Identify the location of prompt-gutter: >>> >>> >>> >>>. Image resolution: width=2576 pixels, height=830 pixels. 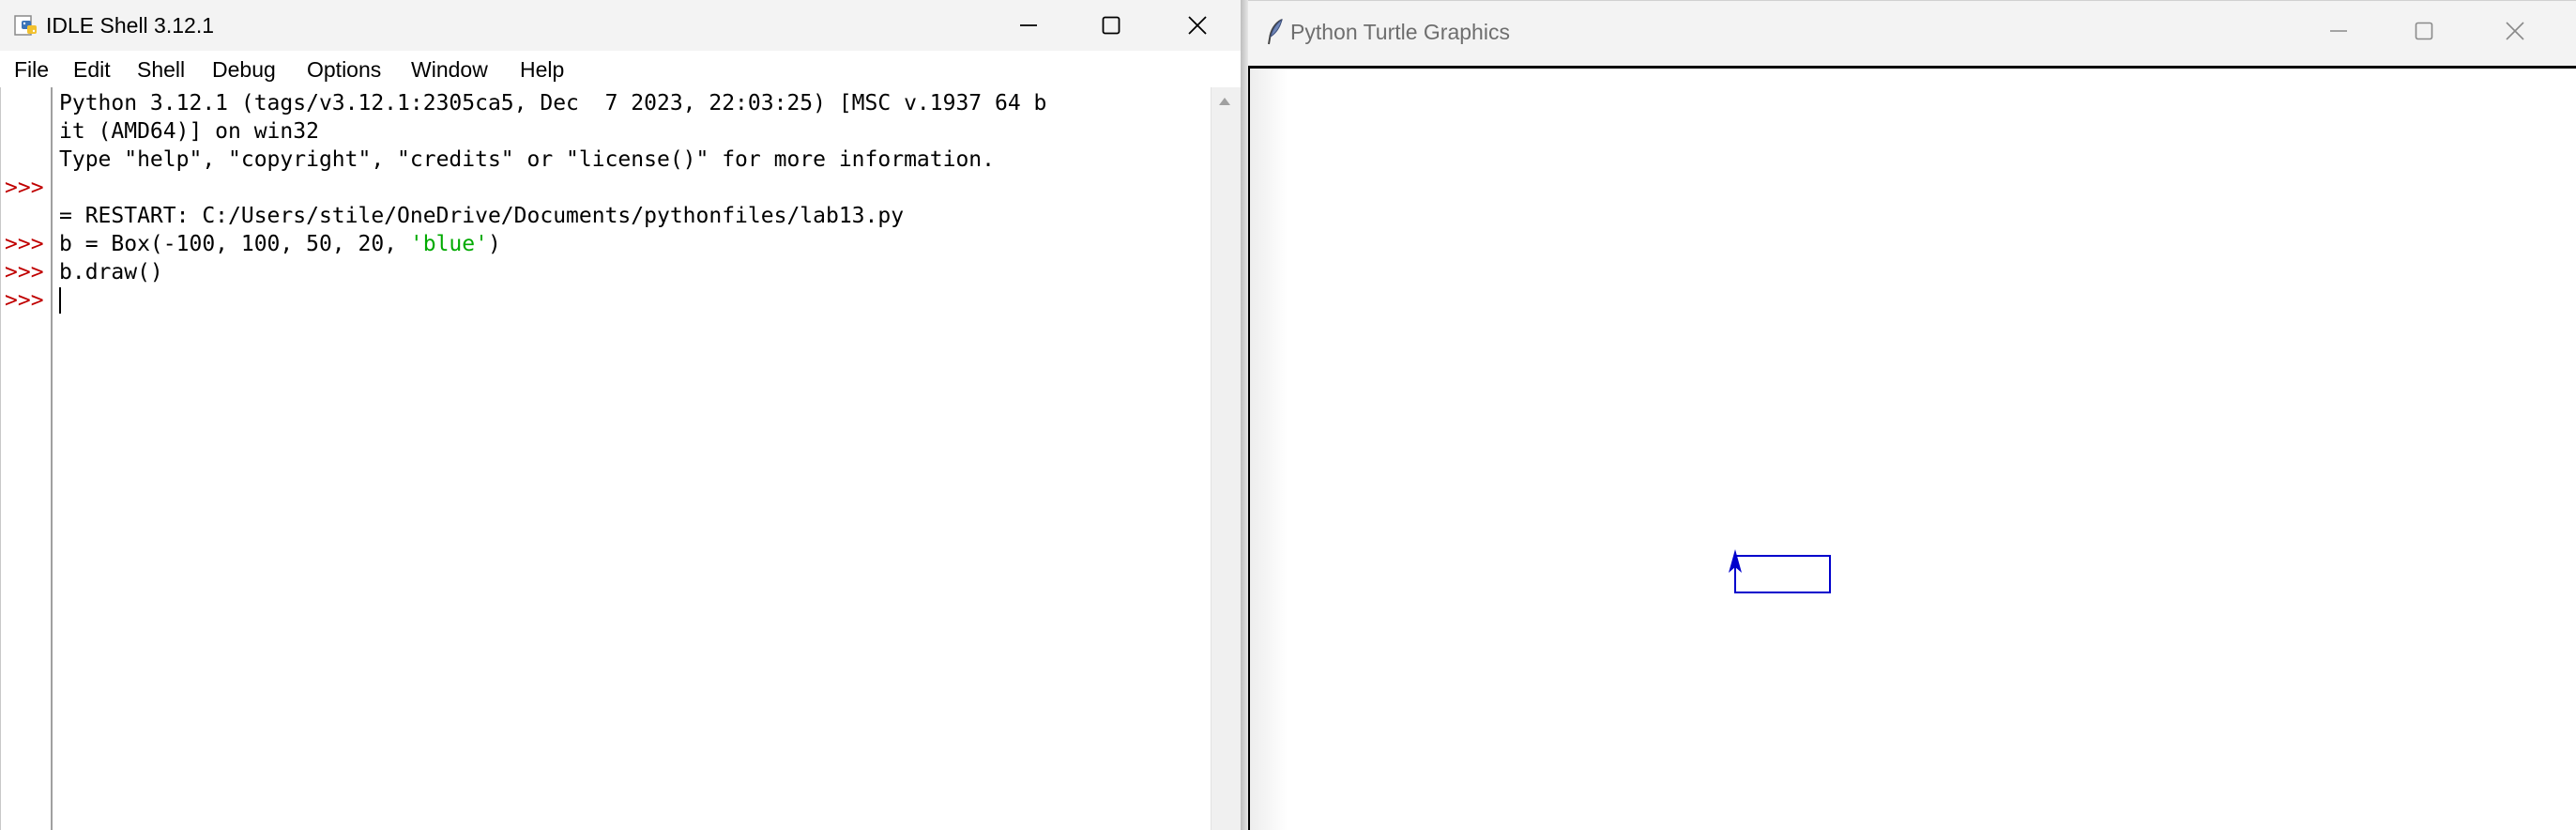
(26, 458).